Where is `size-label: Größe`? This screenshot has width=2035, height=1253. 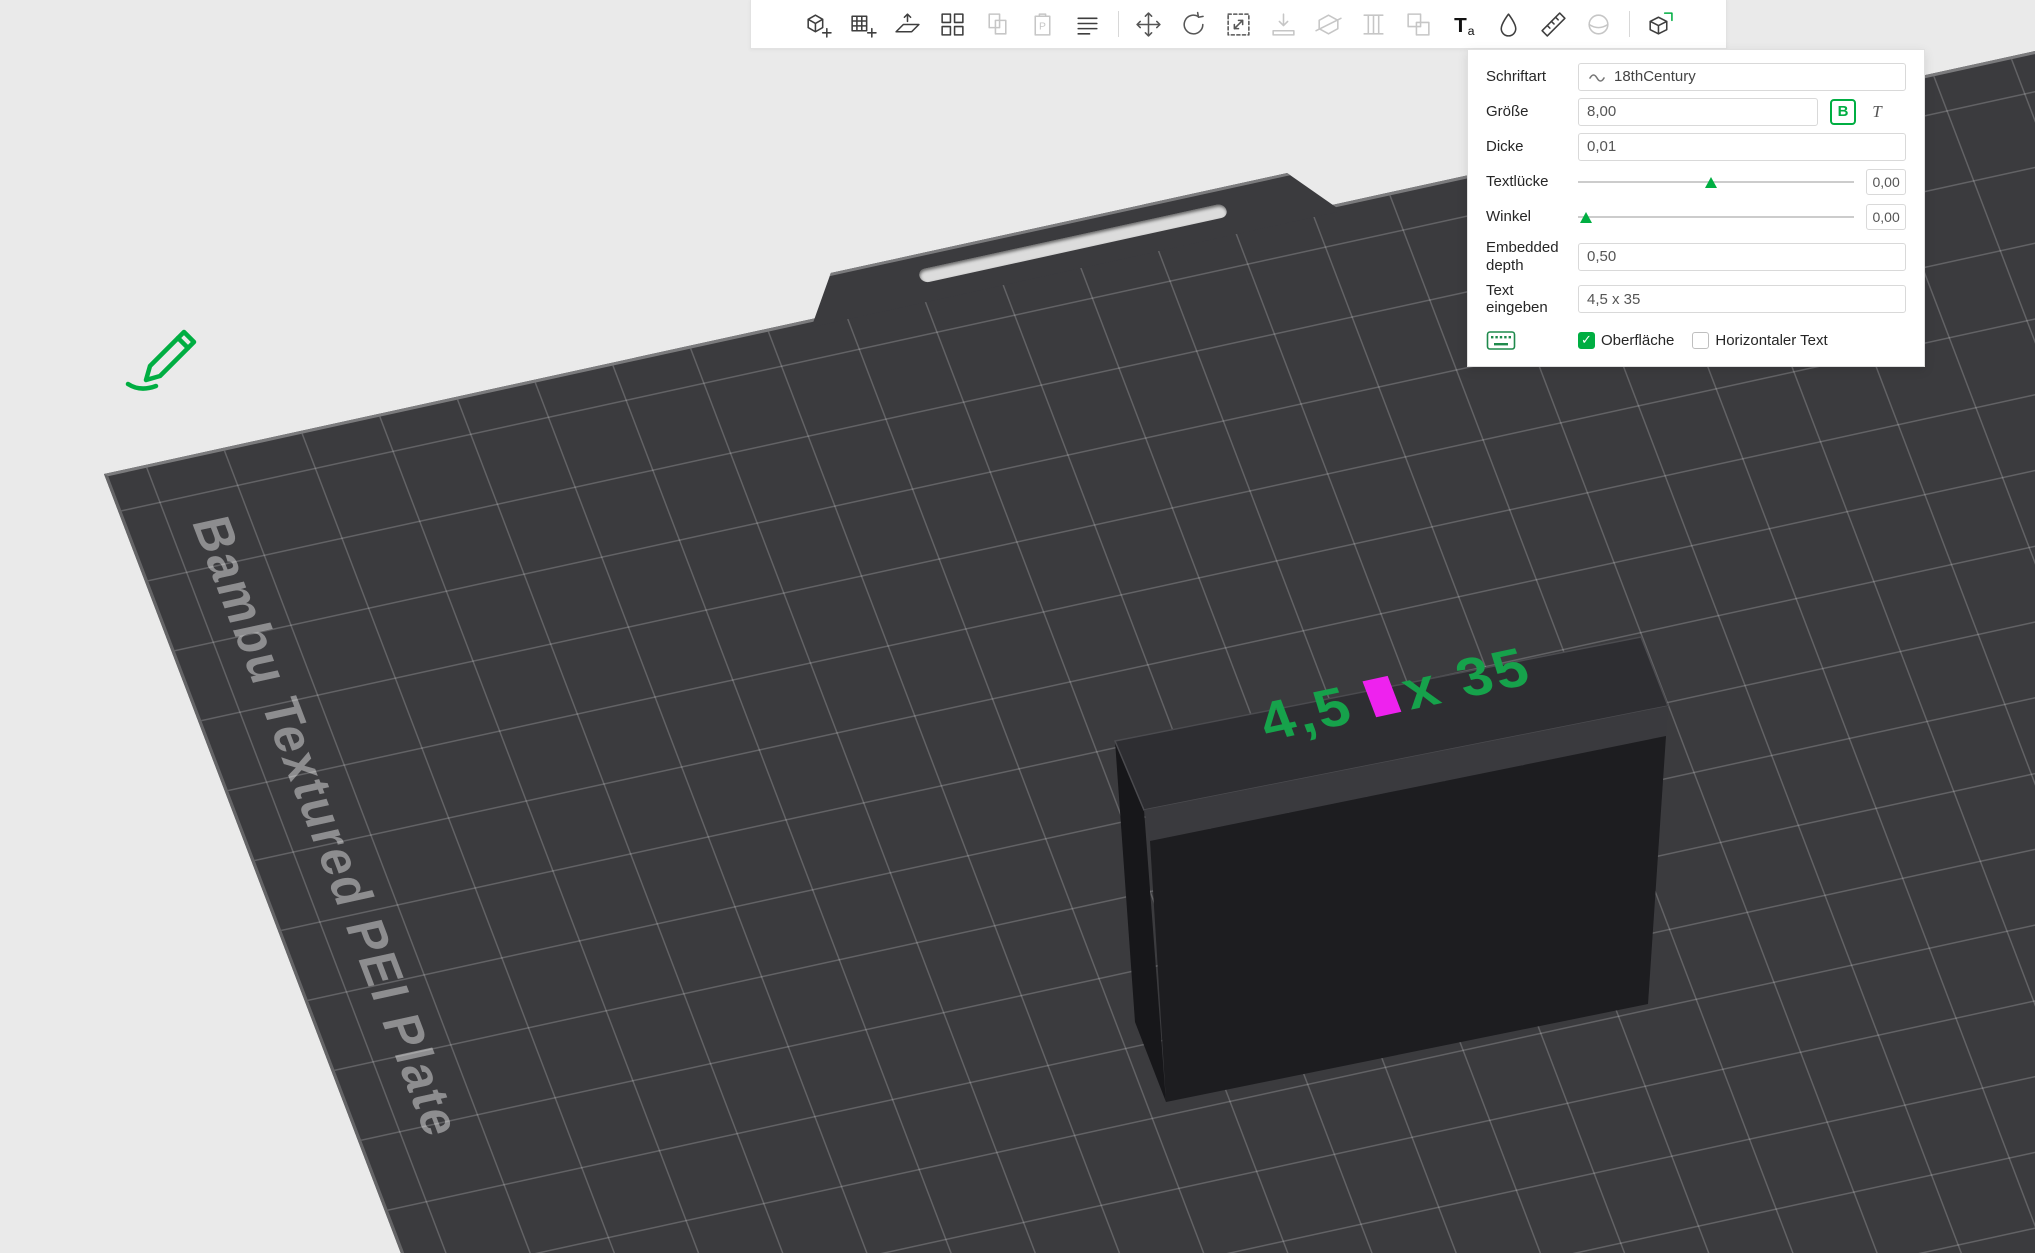
size-label: Größe is located at coordinates (1507, 111).